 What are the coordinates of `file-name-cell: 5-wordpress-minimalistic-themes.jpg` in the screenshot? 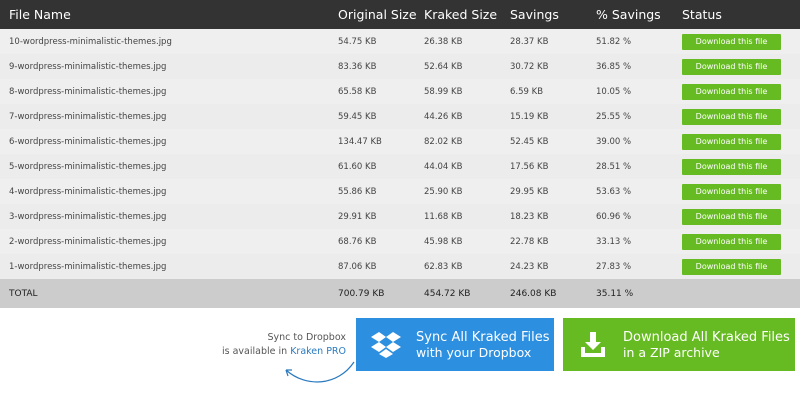 It's located at (169, 166).